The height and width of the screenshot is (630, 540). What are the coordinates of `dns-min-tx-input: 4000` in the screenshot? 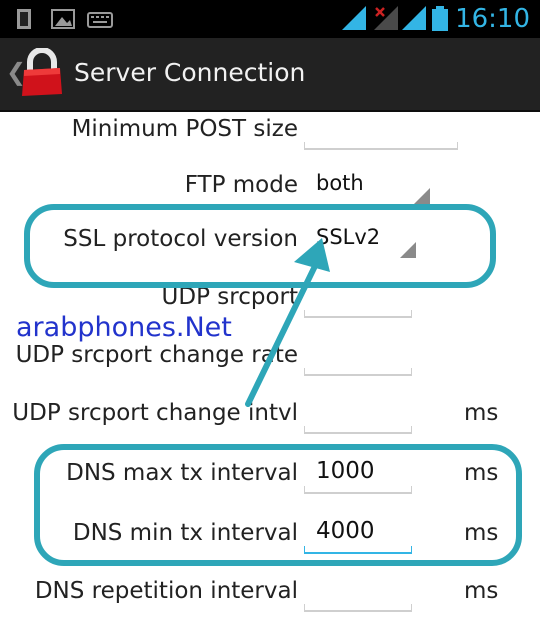 It's located at (358, 533).